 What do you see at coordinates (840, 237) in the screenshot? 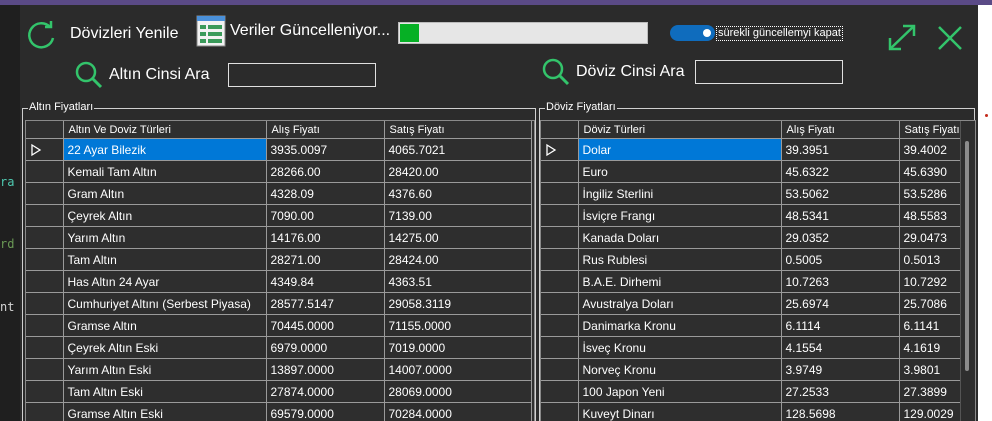
I see `table-cell: 29.0352` at bounding box center [840, 237].